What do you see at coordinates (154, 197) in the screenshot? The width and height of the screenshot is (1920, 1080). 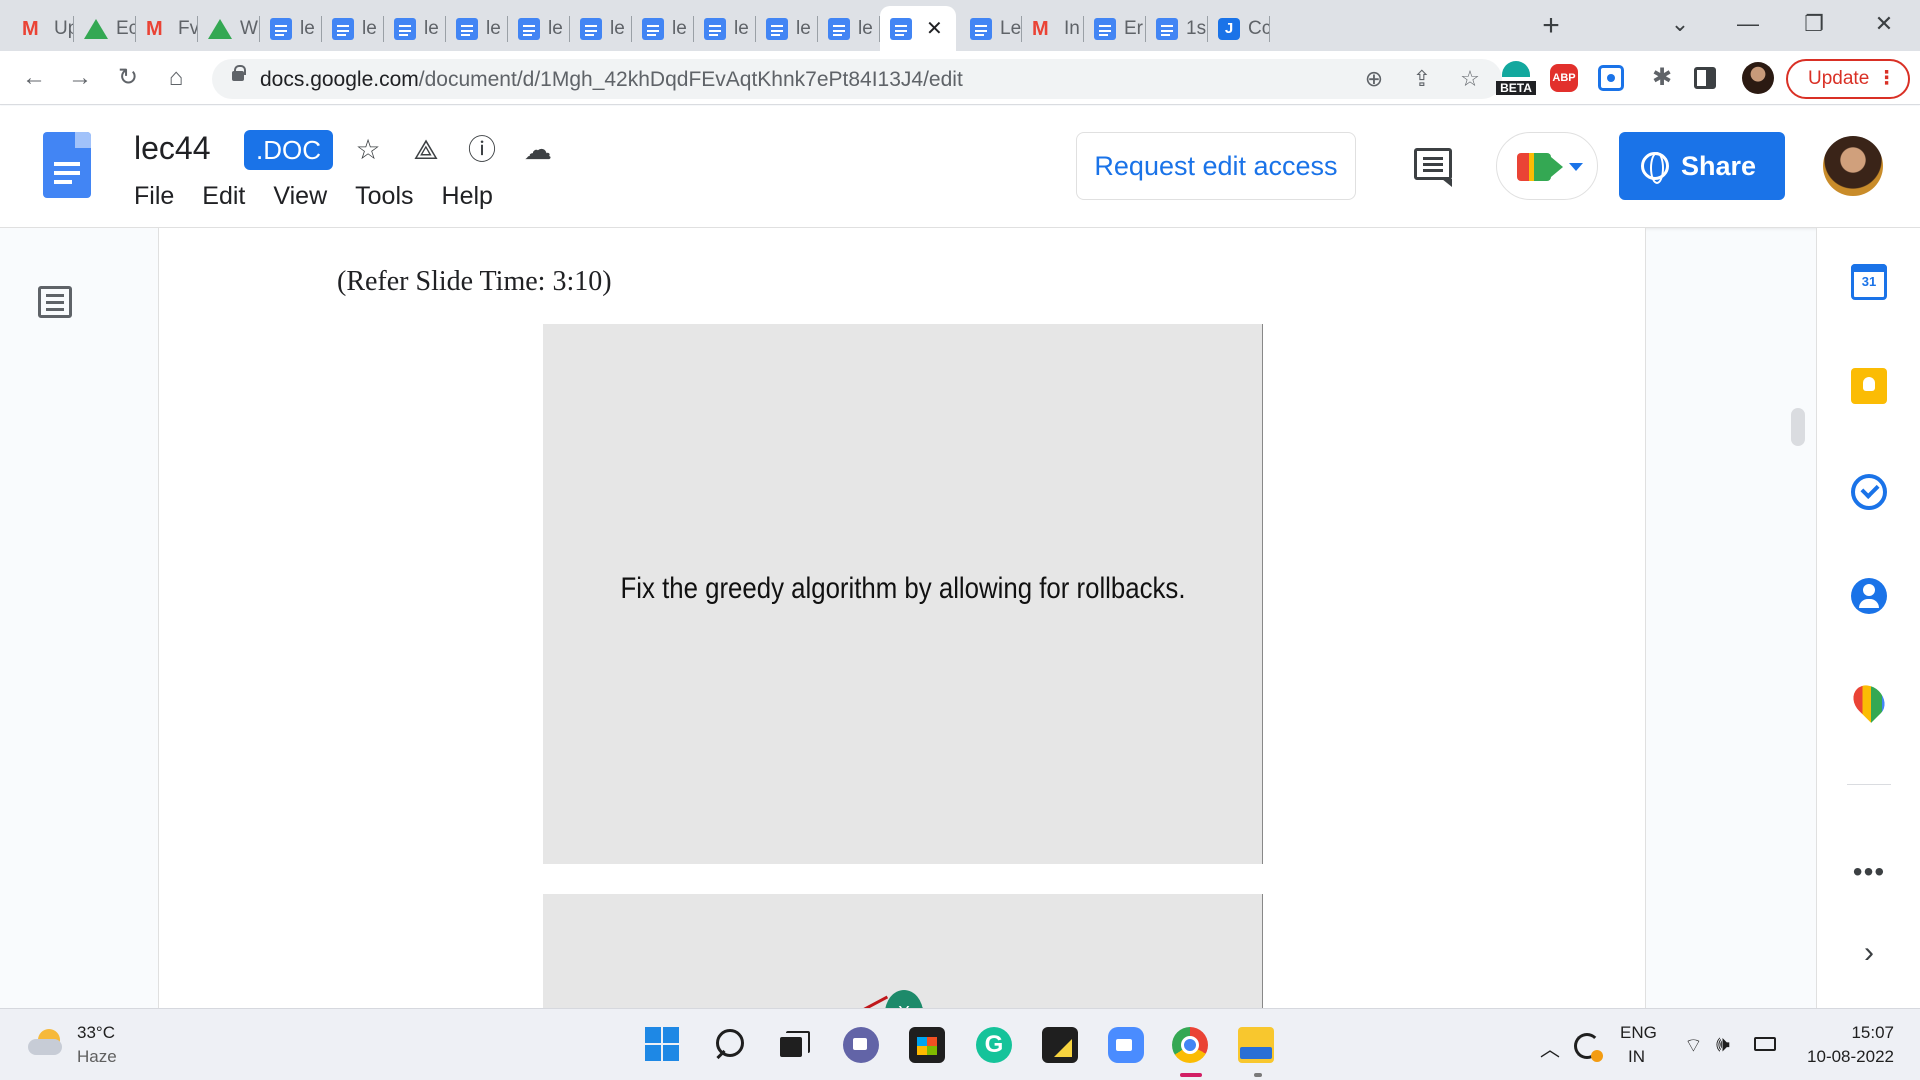 I see `menu-file: File` at bounding box center [154, 197].